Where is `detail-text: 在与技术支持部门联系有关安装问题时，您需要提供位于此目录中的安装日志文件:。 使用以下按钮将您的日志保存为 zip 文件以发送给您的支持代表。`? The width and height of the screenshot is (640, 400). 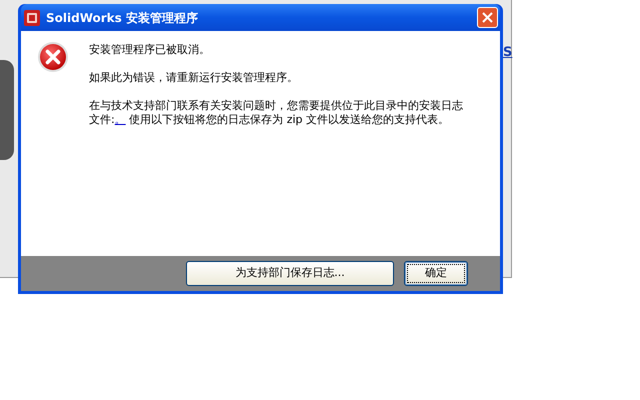
detail-text: 在与技术支持部门联系有关安装问题时，您需要提供位于此目录中的安装日志文件:。 使用以下按钮将您的日志保存为 zip 文件以发送给您的支持代表。 is located at coordinates (276, 113).